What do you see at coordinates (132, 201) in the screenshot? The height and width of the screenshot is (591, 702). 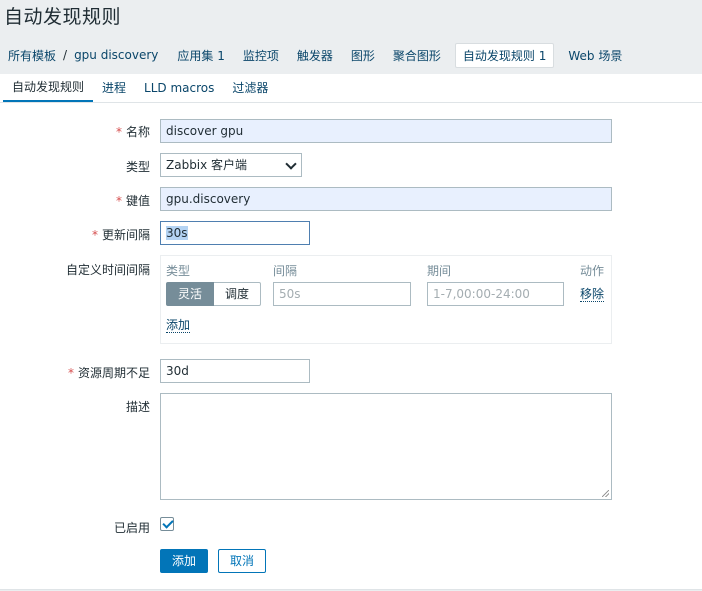 I see `key-label: * 键值` at bounding box center [132, 201].